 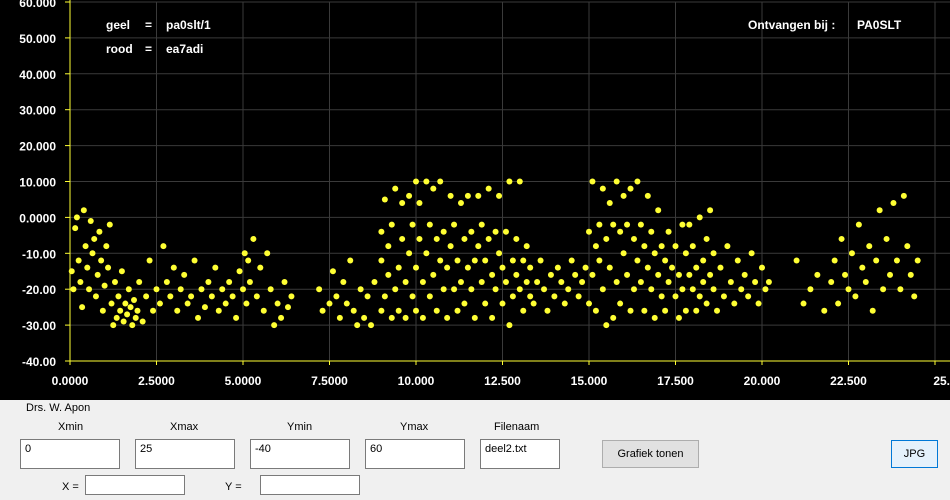 What do you see at coordinates (233, 487) in the screenshot?
I see `y-coordinate-label: Y =` at bounding box center [233, 487].